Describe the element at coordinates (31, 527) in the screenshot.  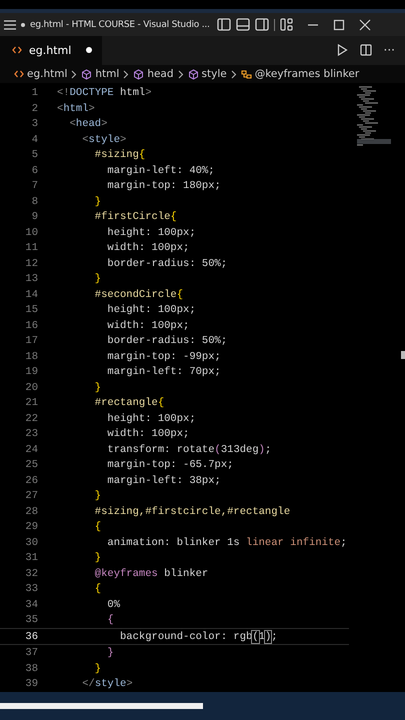
I see `line-number: 29` at that location.